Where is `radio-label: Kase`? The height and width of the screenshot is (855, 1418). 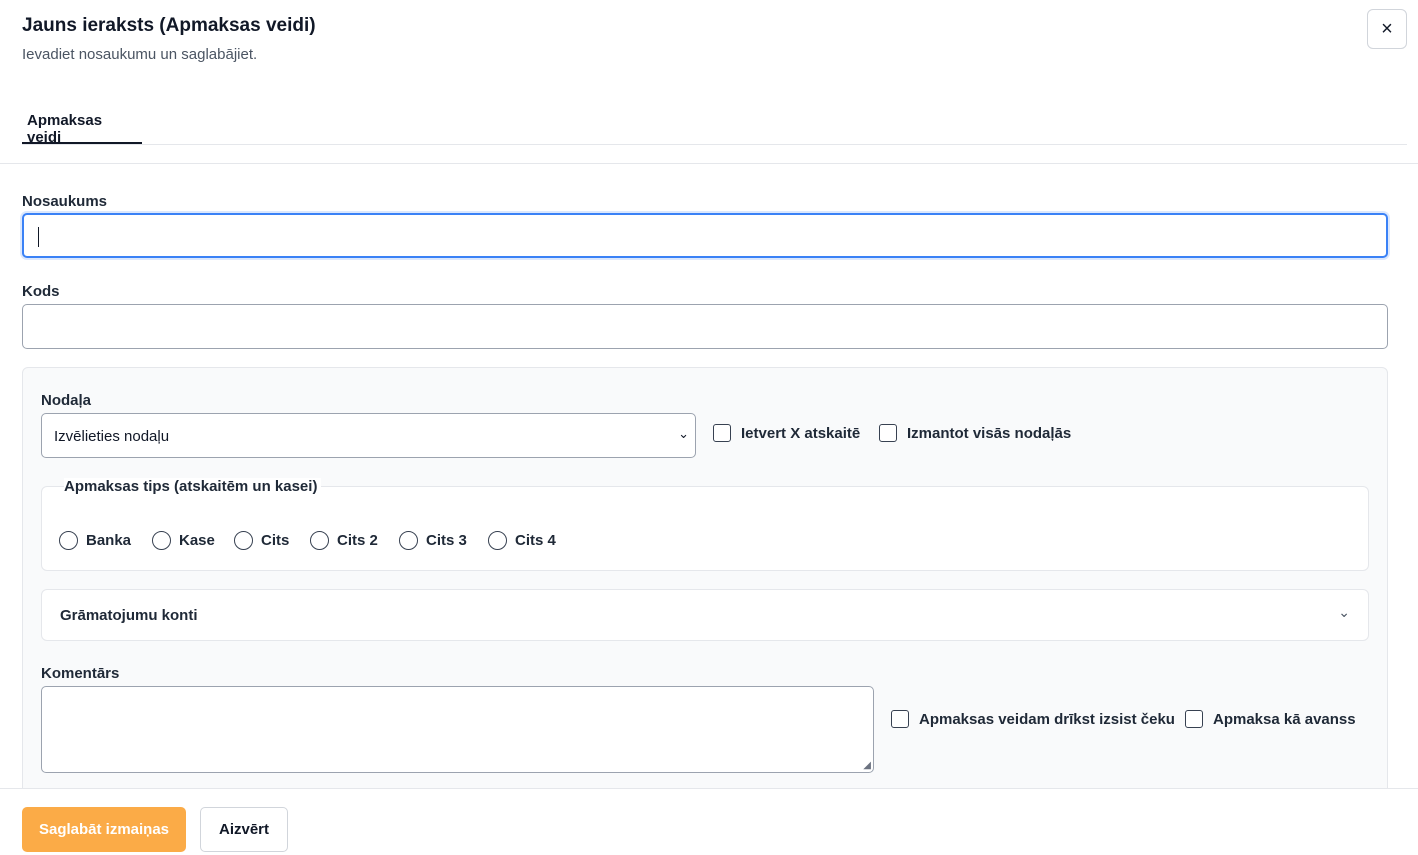 radio-label: Kase is located at coordinates (197, 540).